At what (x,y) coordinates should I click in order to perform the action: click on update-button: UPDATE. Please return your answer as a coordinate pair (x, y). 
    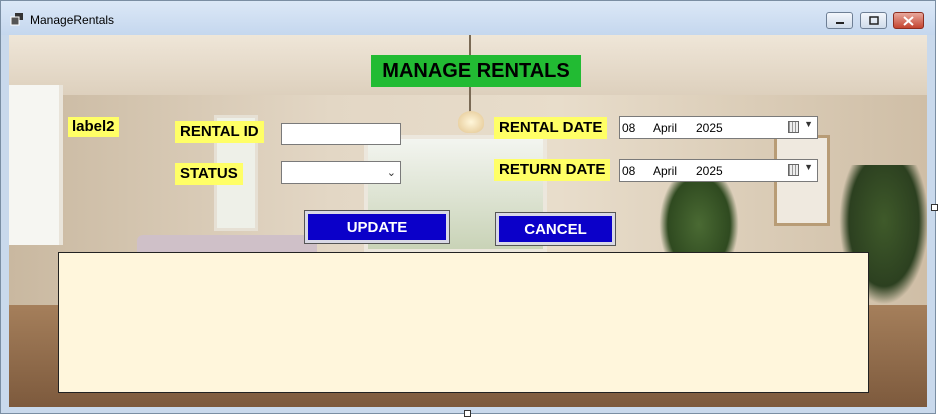
    Looking at the image, I should click on (377, 227).